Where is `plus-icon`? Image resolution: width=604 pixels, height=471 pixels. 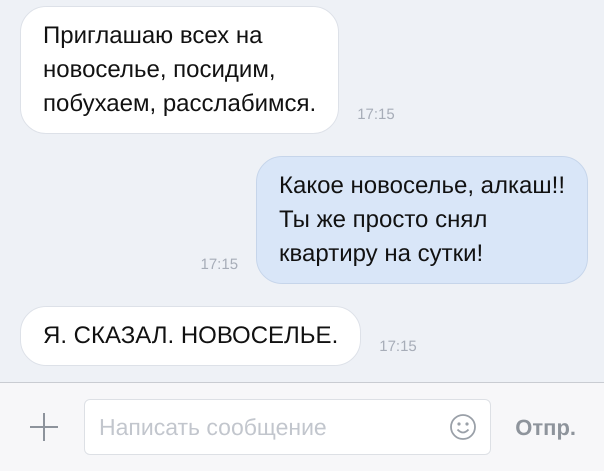 plus-icon is located at coordinates (44, 427).